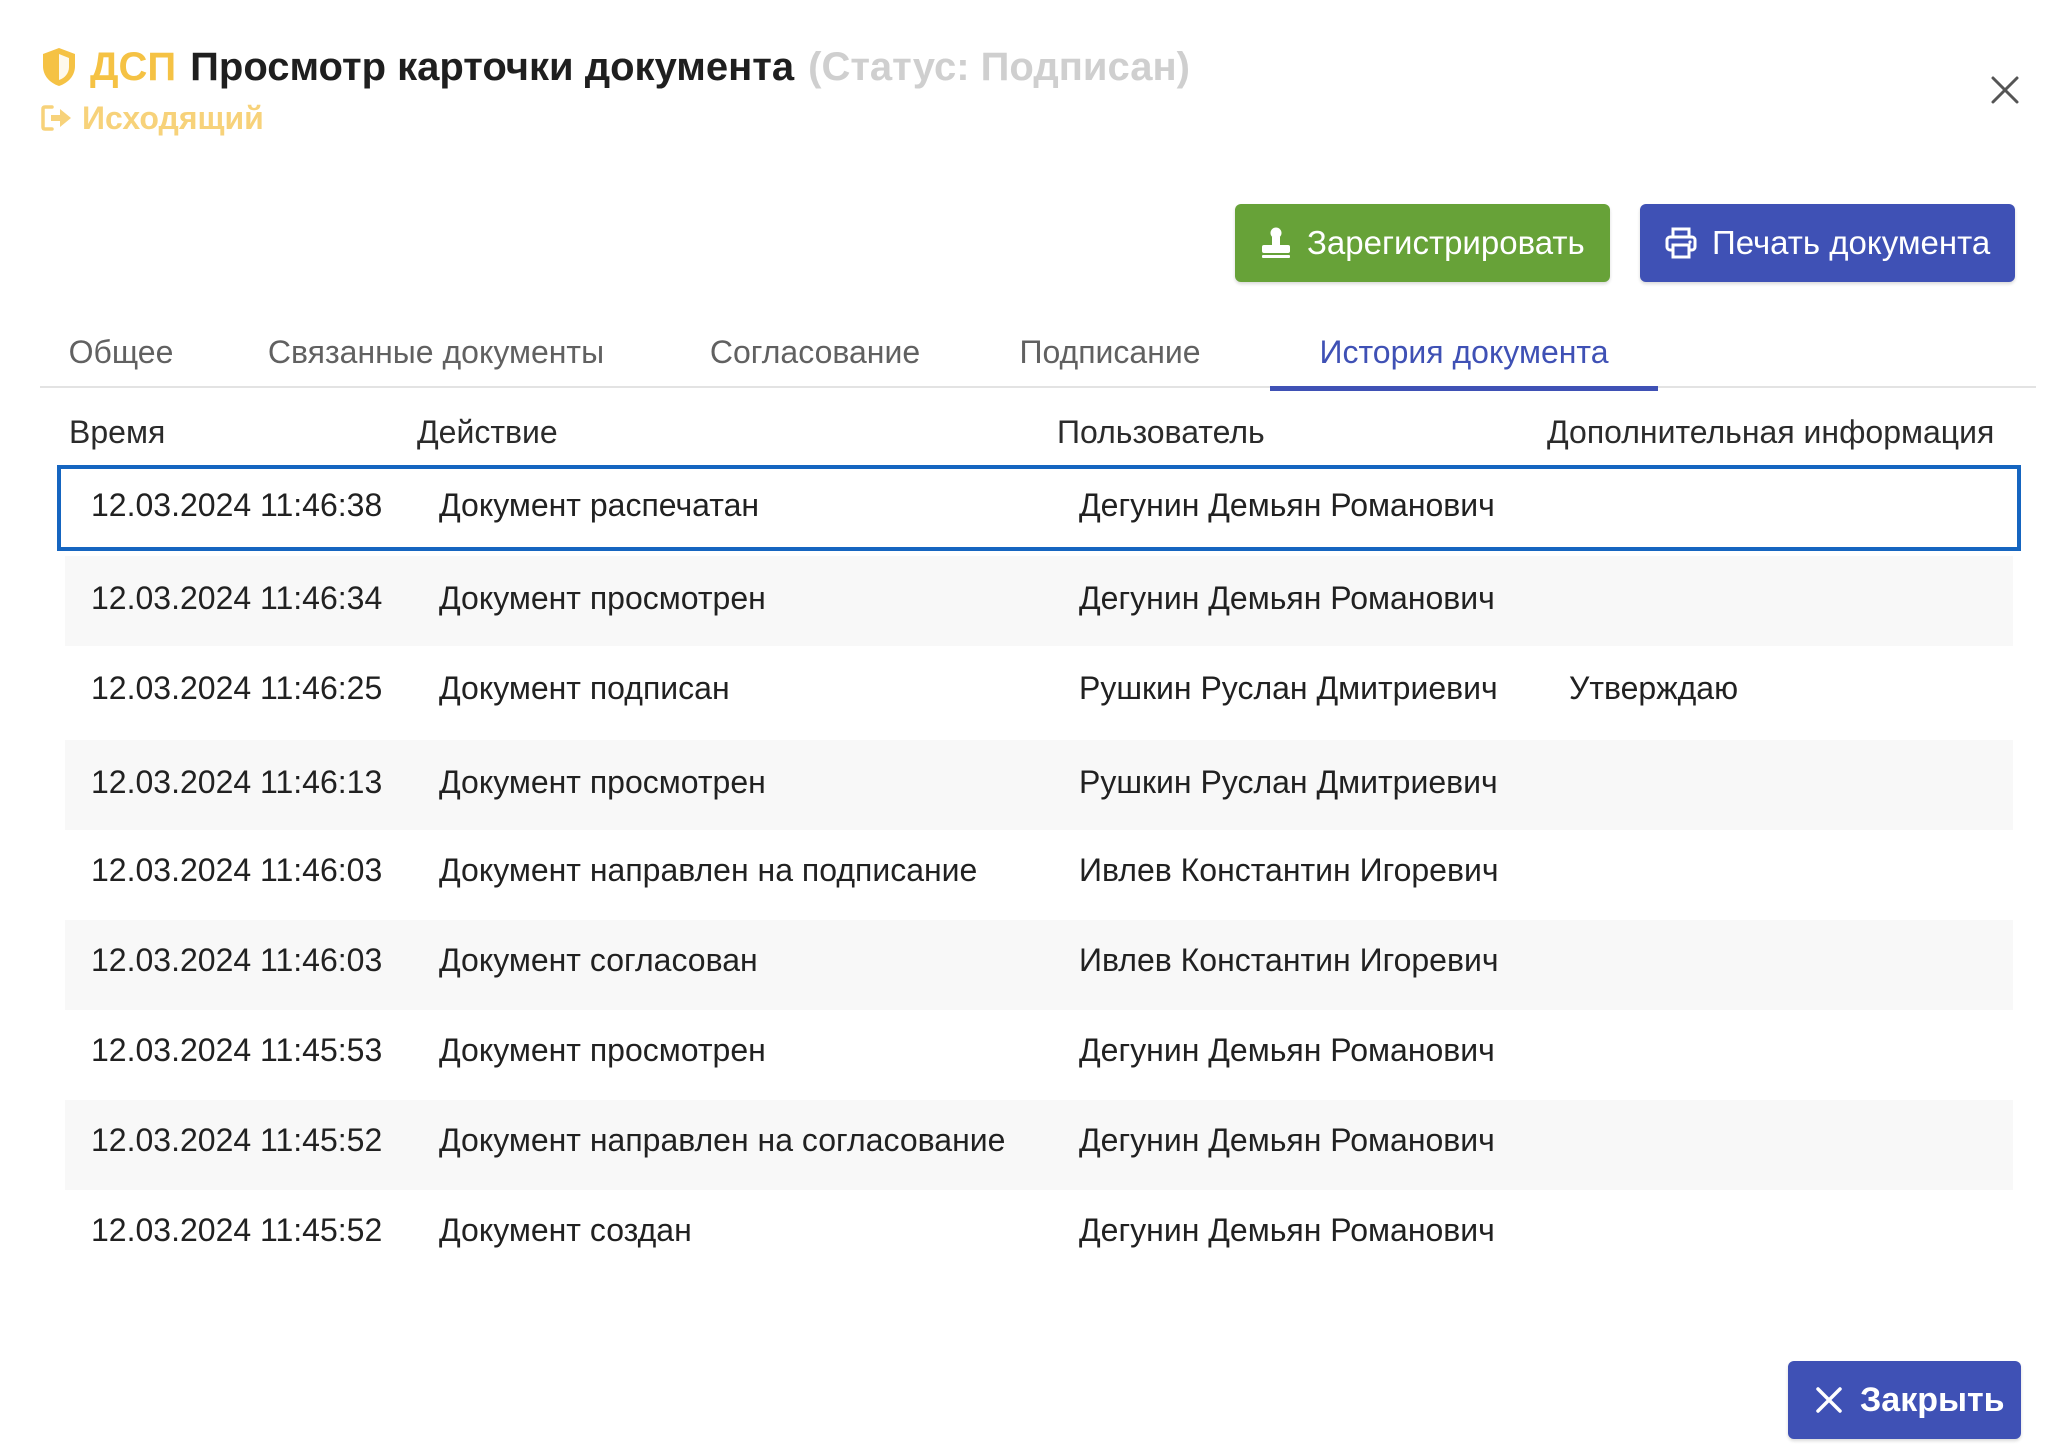 Image resolution: width=2070 pixels, height=1456 pixels. Describe the element at coordinates (599, 505) in the screenshot. I see `row-action: Документ распечатан` at that location.